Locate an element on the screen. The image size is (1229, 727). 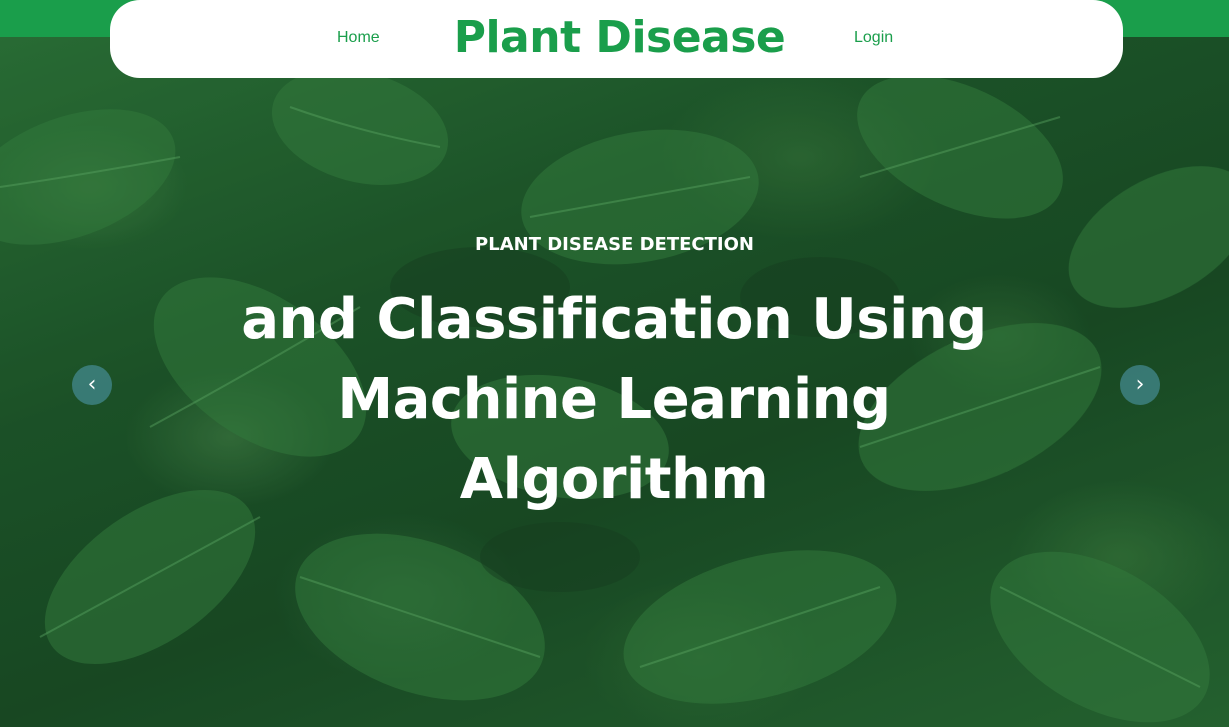
chevron-right-icon: › is located at coordinates (1140, 384).